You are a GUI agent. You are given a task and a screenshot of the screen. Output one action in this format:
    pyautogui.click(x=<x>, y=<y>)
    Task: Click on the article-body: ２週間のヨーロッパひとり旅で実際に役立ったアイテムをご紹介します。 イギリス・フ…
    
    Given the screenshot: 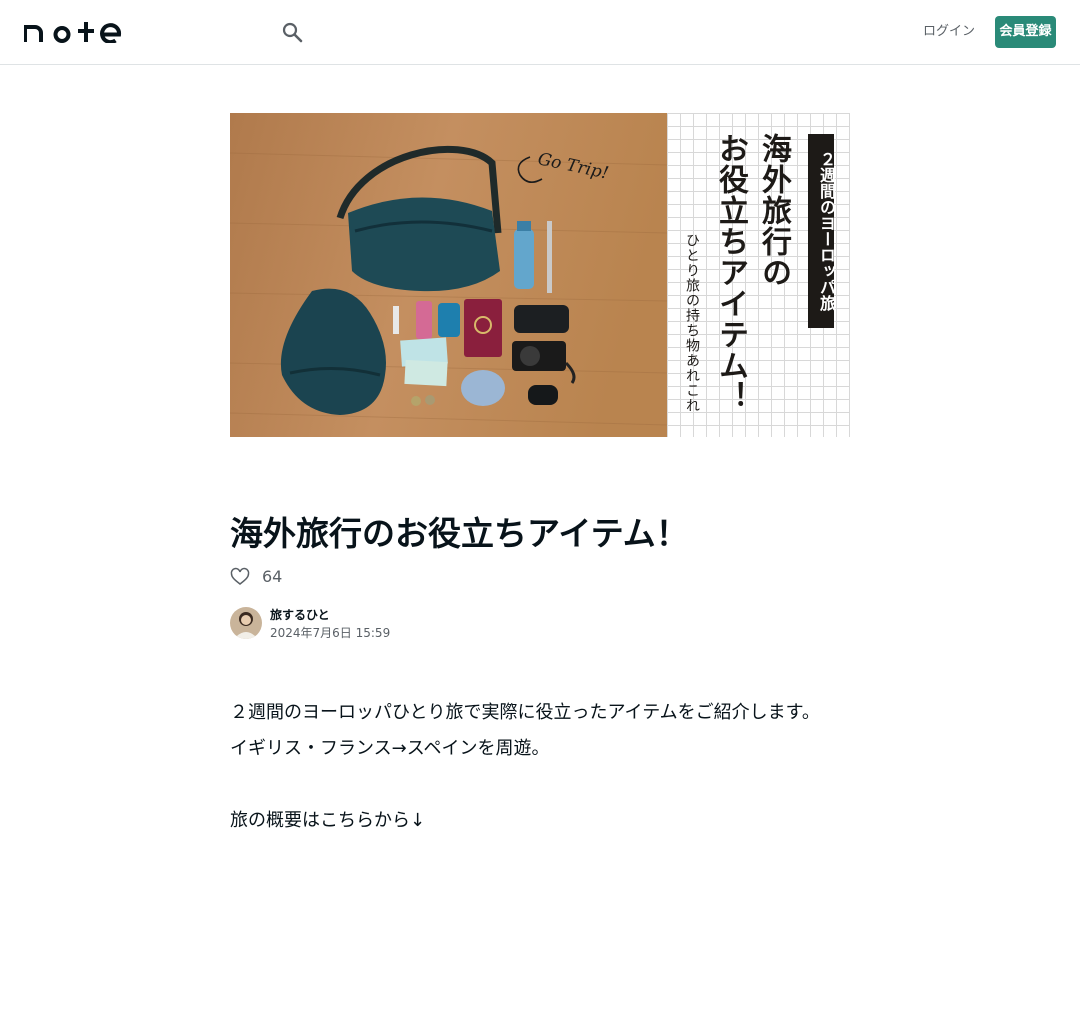 What is the action you would take?
    pyautogui.click(x=540, y=767)
    